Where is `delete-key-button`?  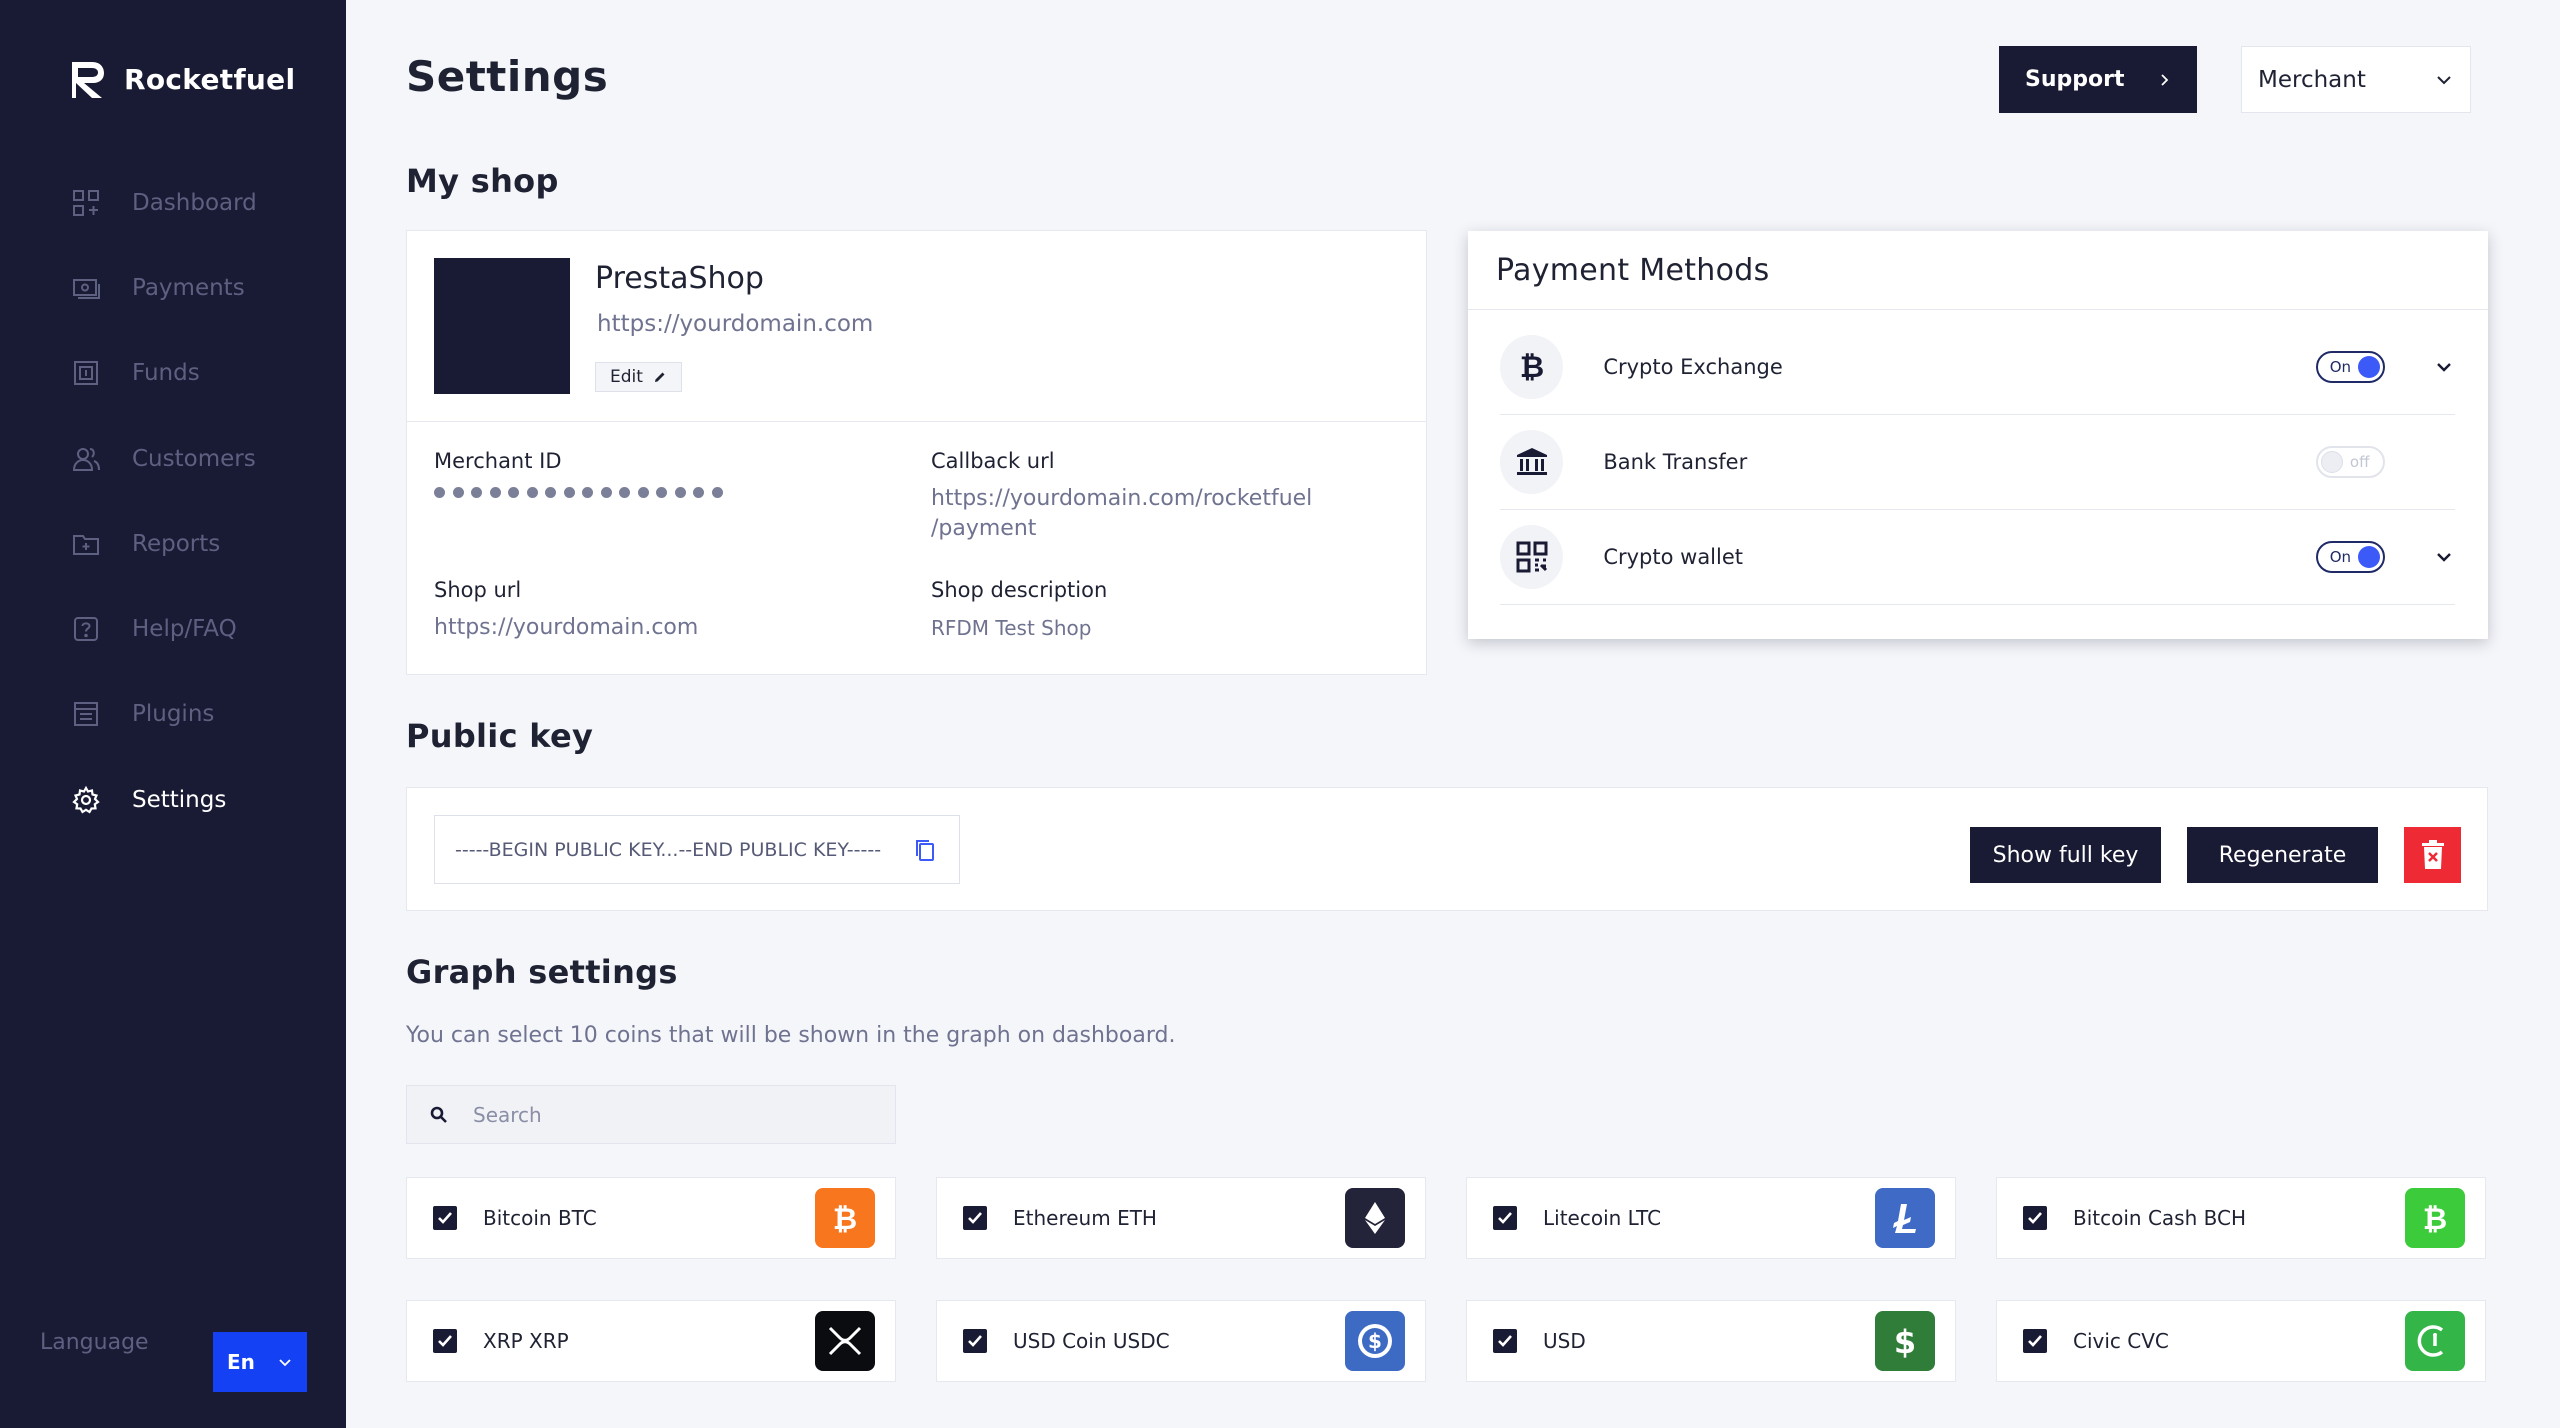 delete-key-button is located at coordinates (2432, 855).